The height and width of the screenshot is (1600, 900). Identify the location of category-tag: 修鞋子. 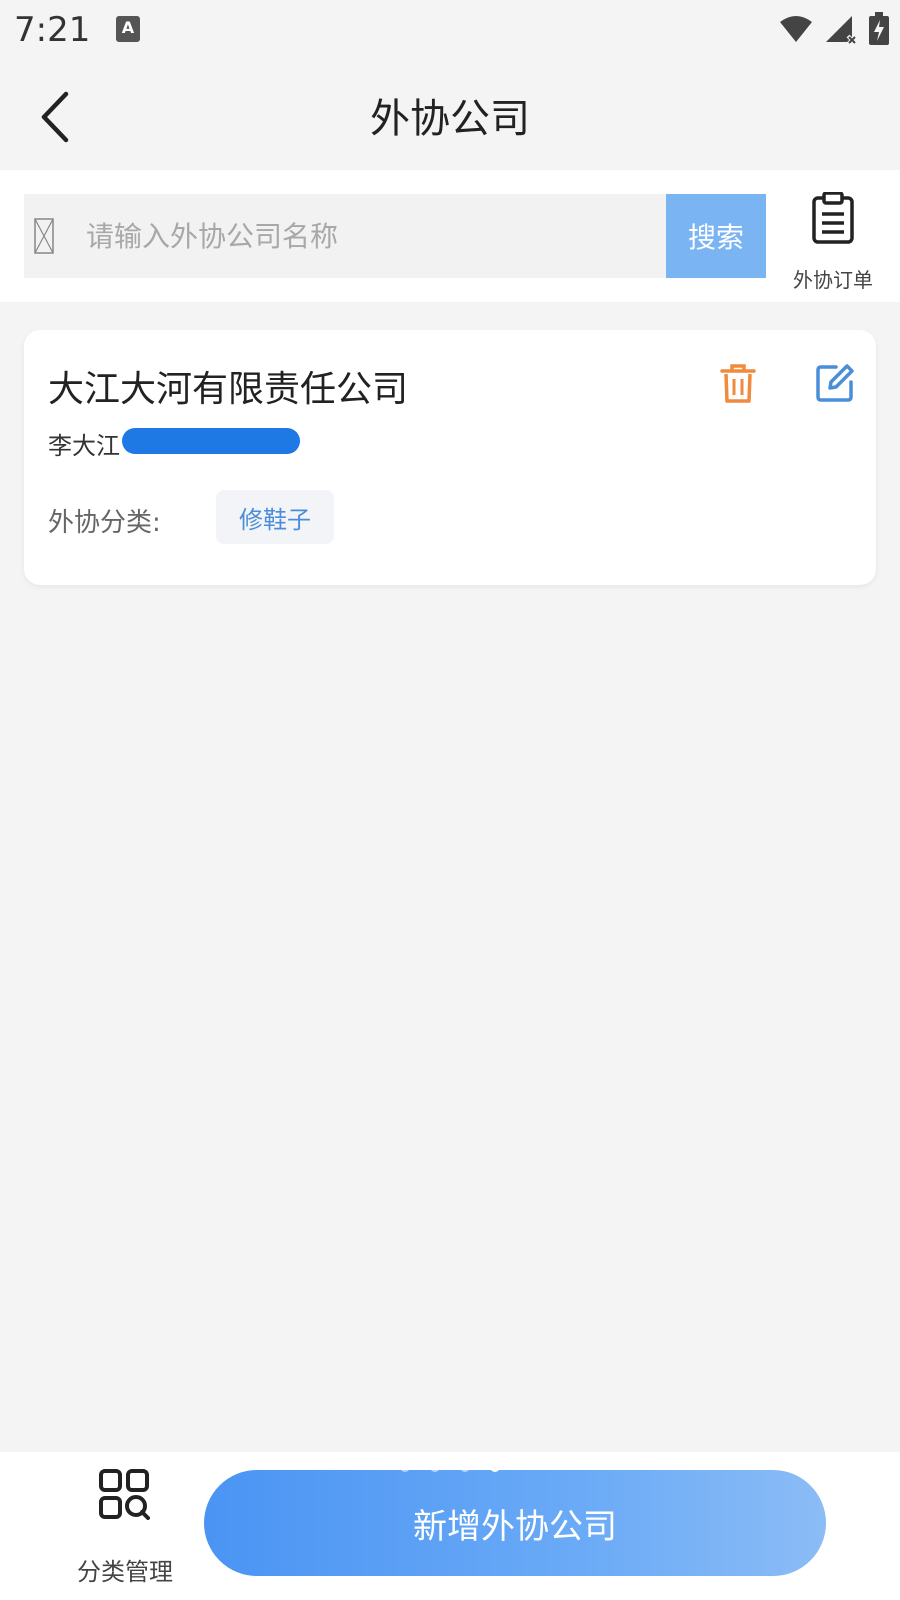
(275, 517).